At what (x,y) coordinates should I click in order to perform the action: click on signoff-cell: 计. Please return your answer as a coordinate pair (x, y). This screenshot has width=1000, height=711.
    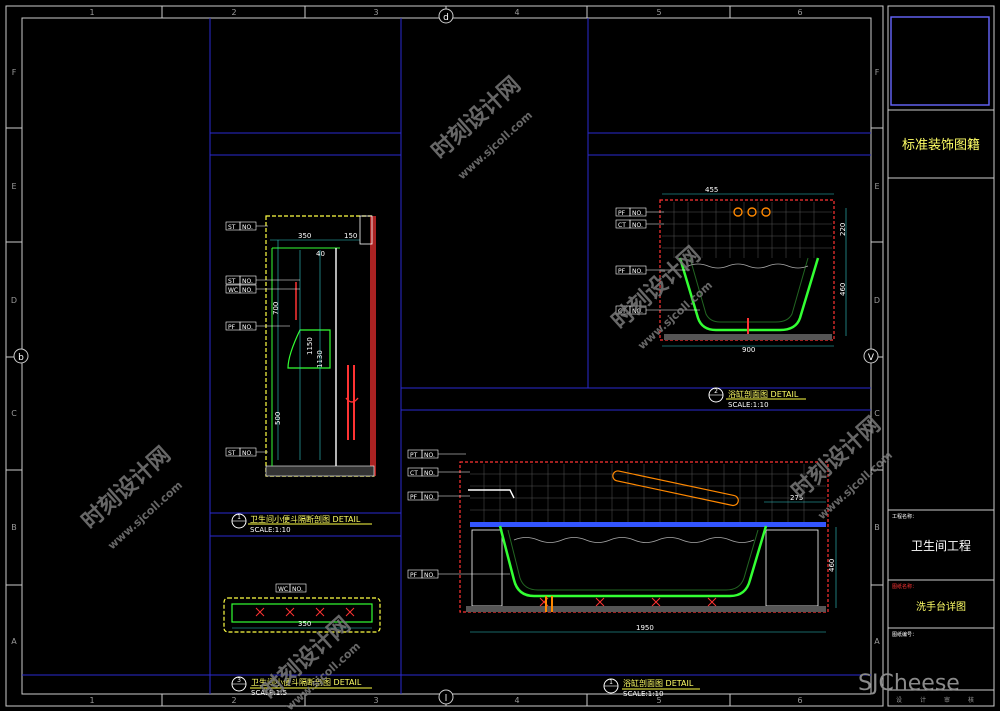
    Looking at the image, I should click on (923, 700).